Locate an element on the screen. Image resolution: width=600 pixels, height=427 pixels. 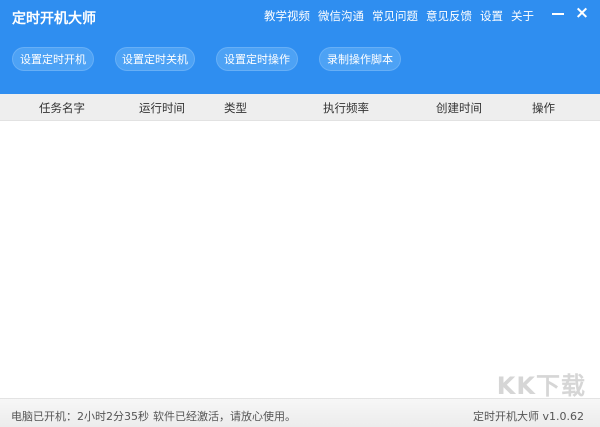
menu-wechat-contact: 微信沟通 is located at coordinates (341, 16).